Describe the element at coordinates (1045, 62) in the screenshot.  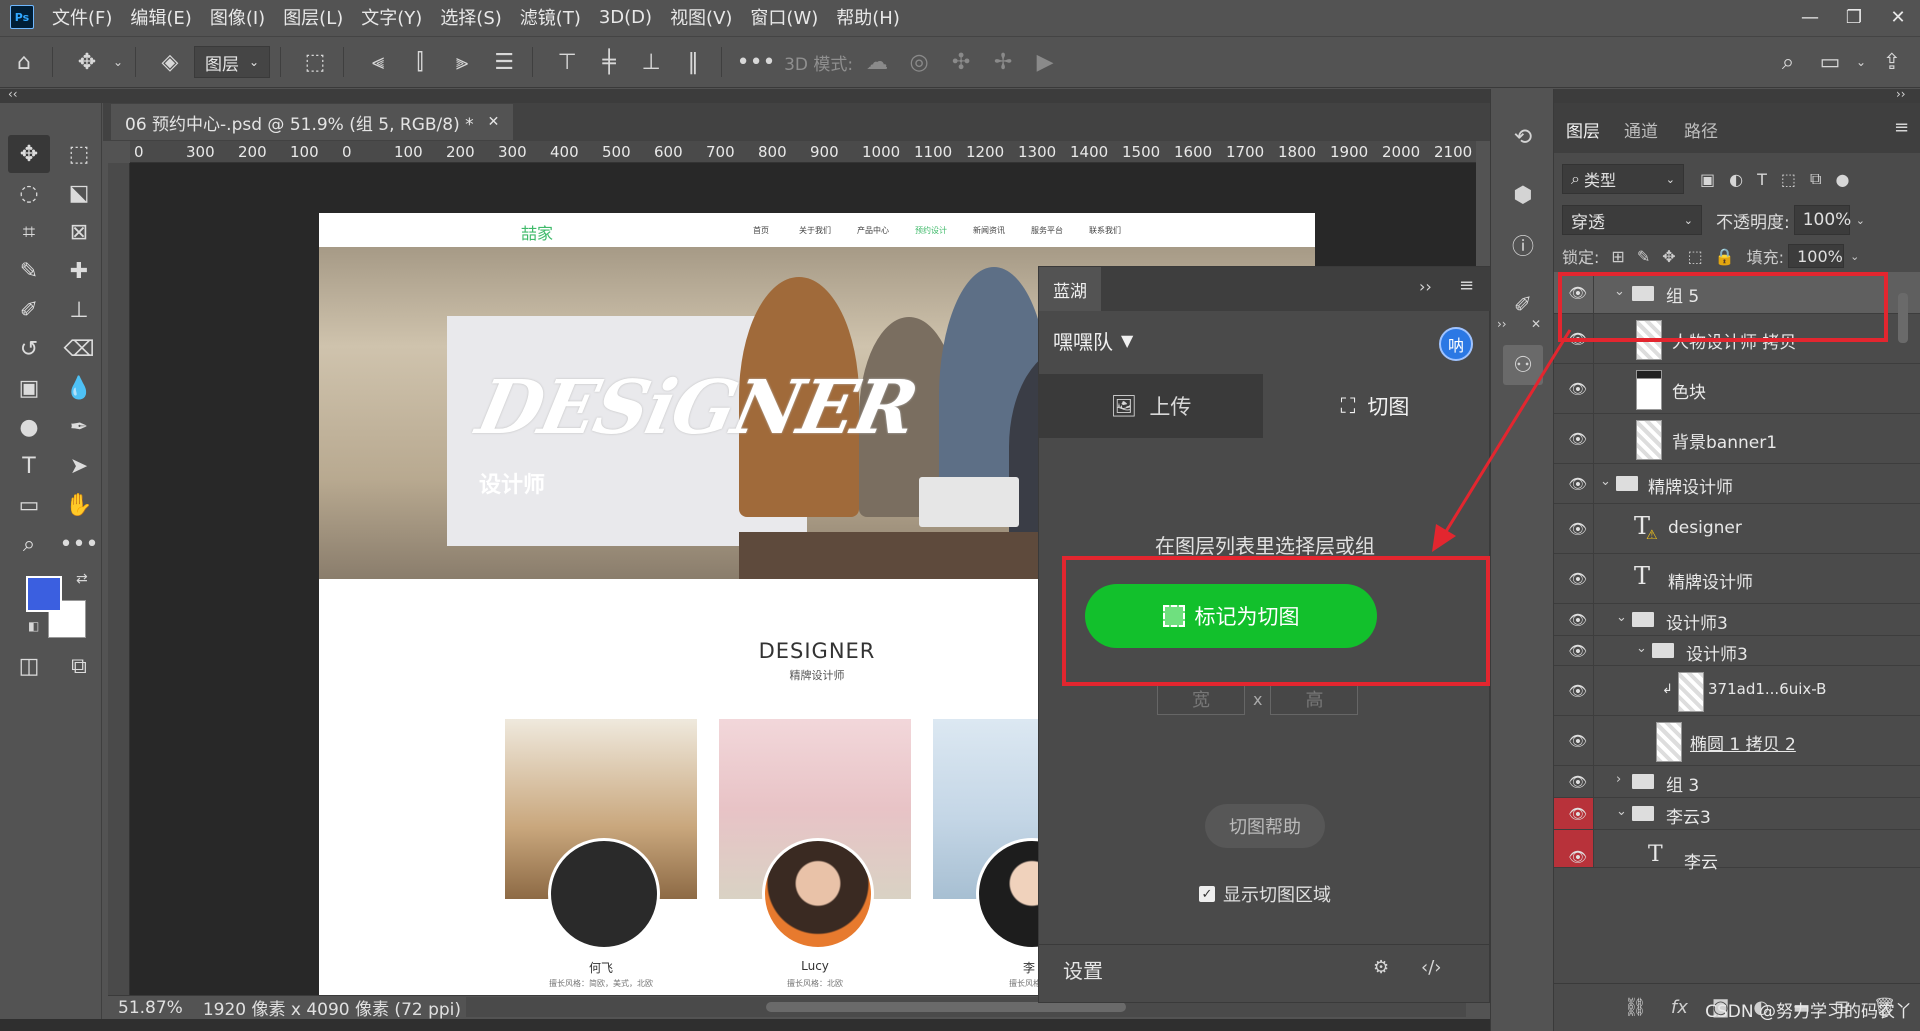
I see `3d-camera-icon: ▶` at that location.